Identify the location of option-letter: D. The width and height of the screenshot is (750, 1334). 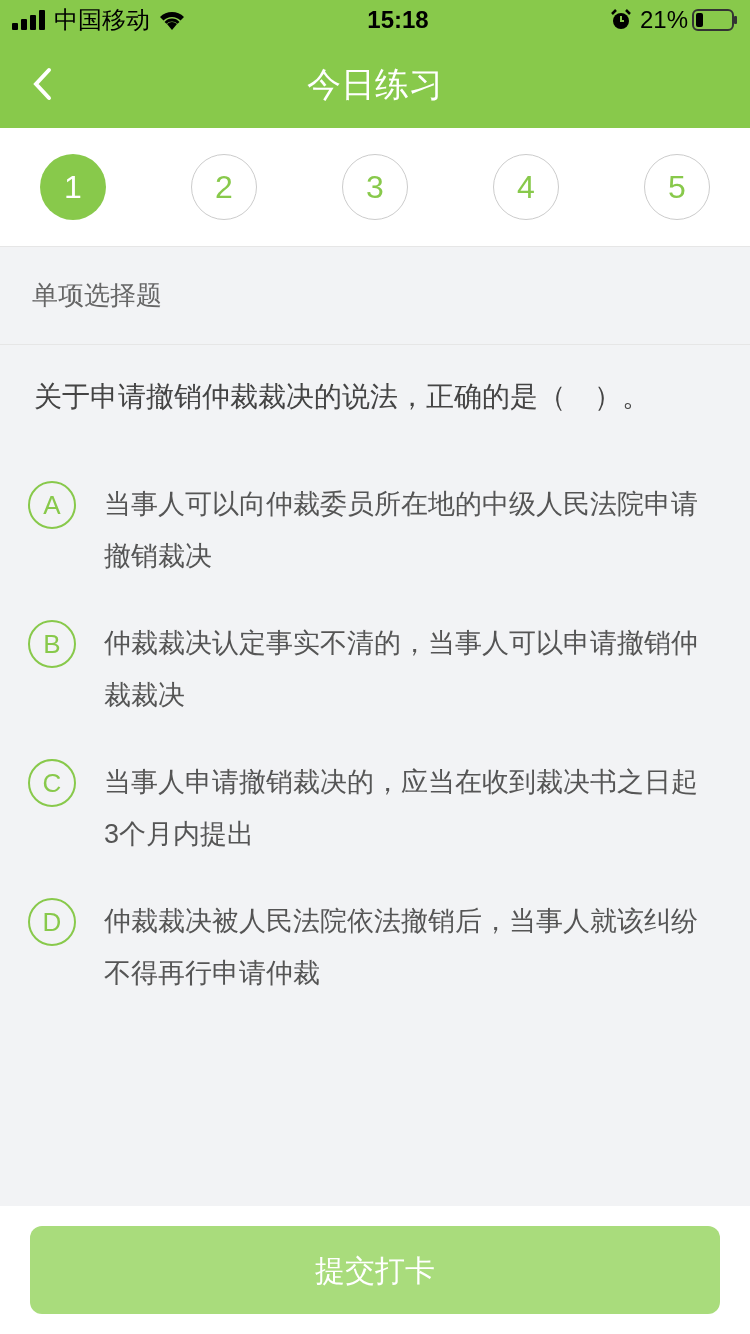
(52, 922).